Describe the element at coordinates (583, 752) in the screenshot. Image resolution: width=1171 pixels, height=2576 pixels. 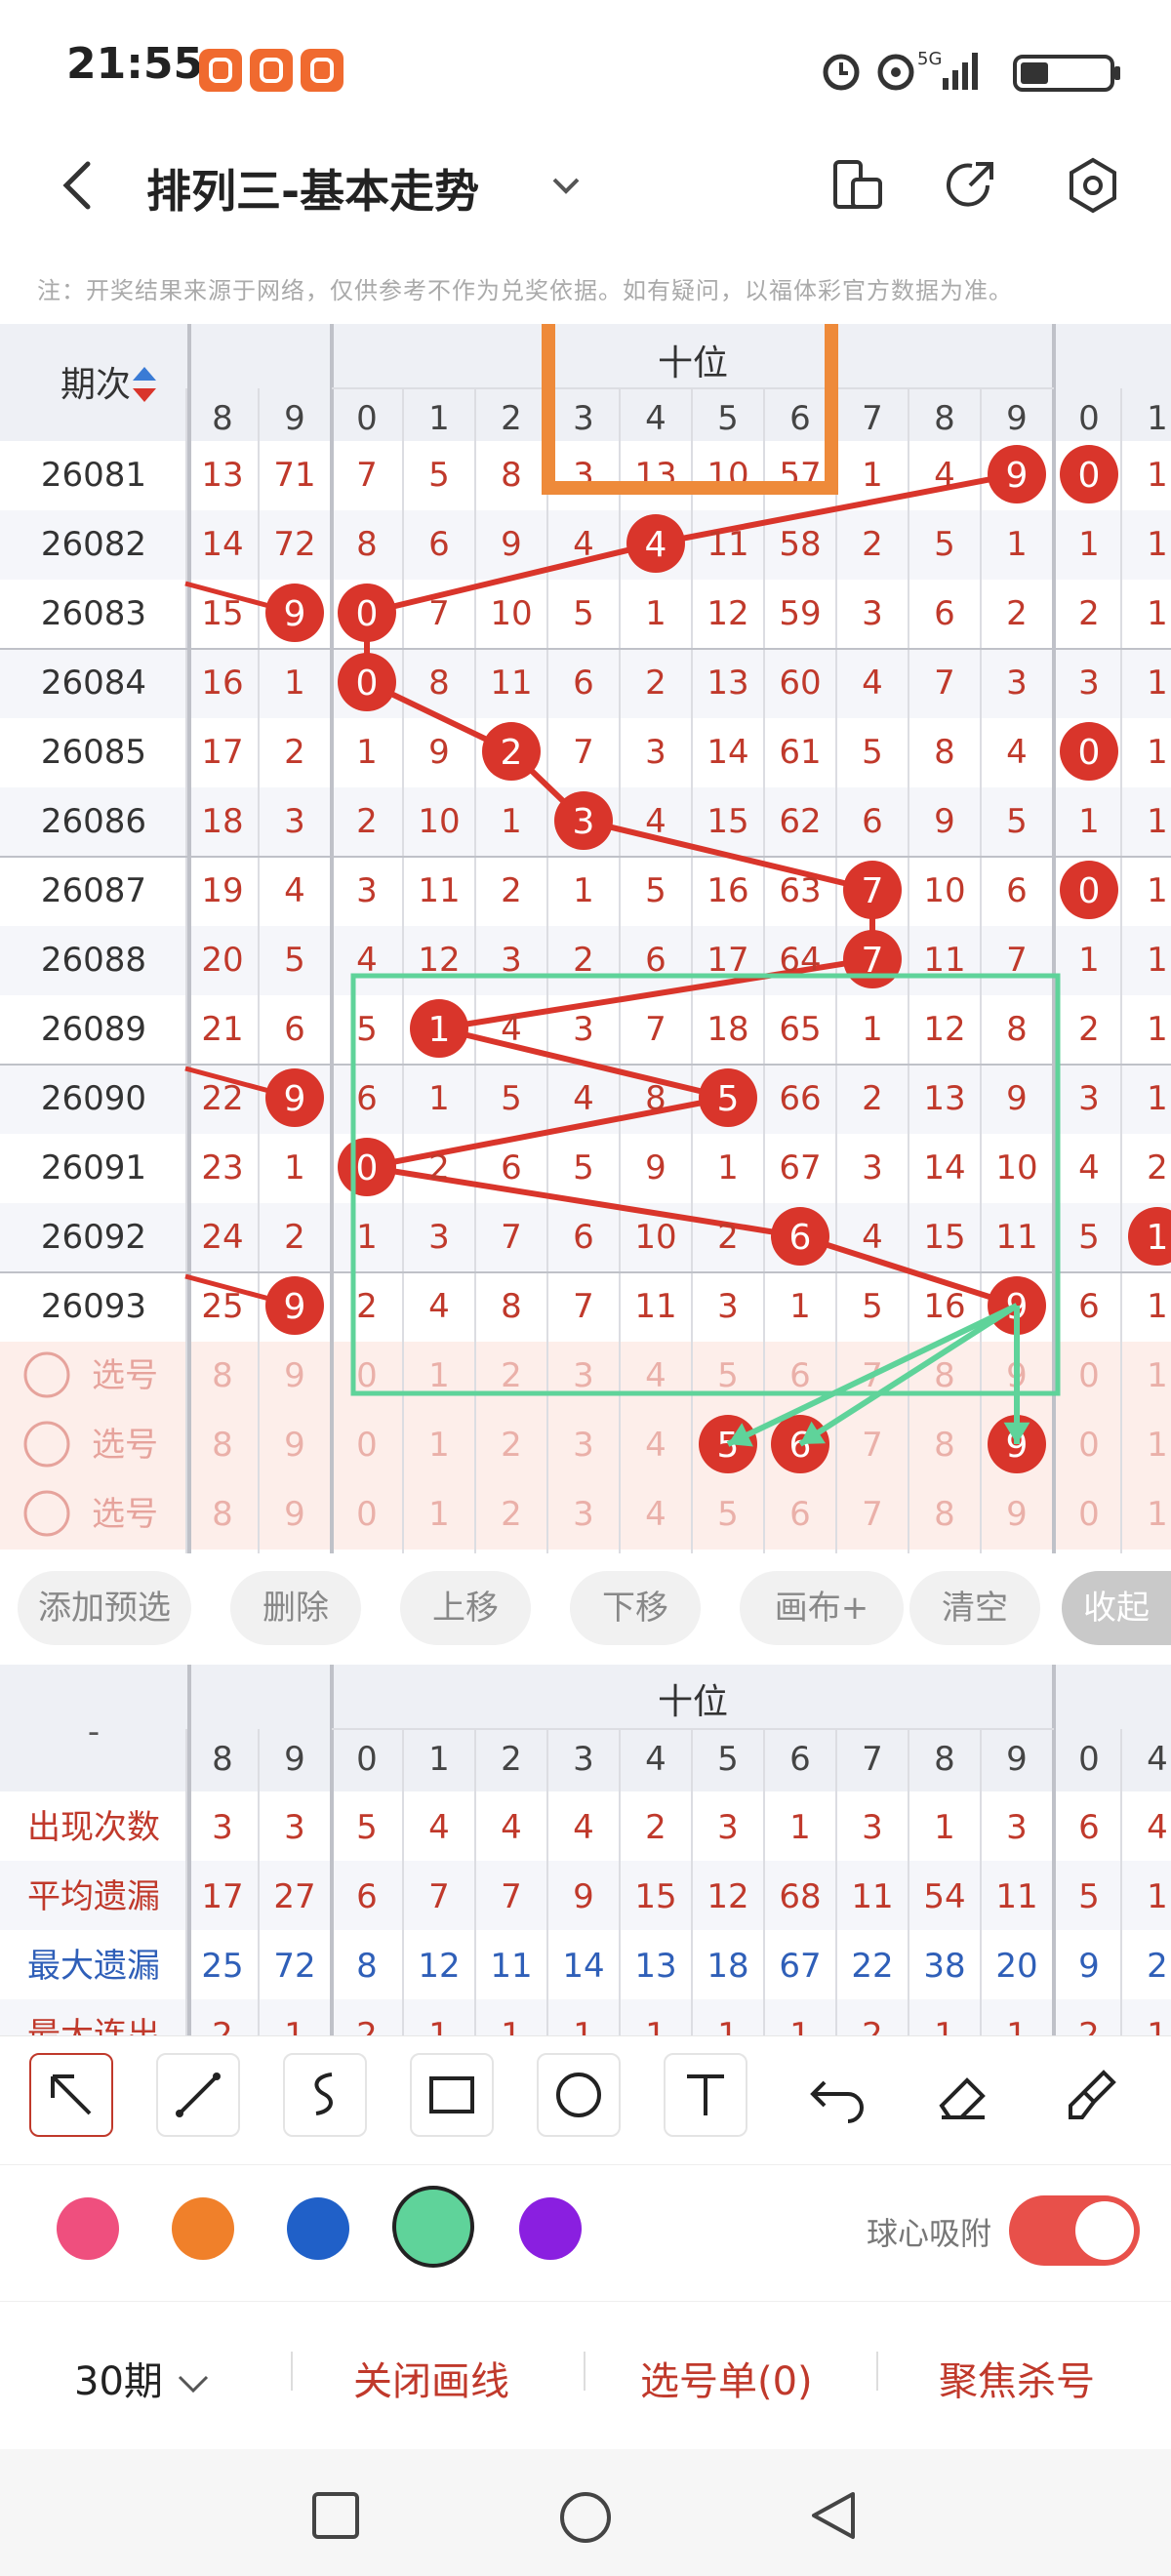
I see `miss-count: 7` at that location.